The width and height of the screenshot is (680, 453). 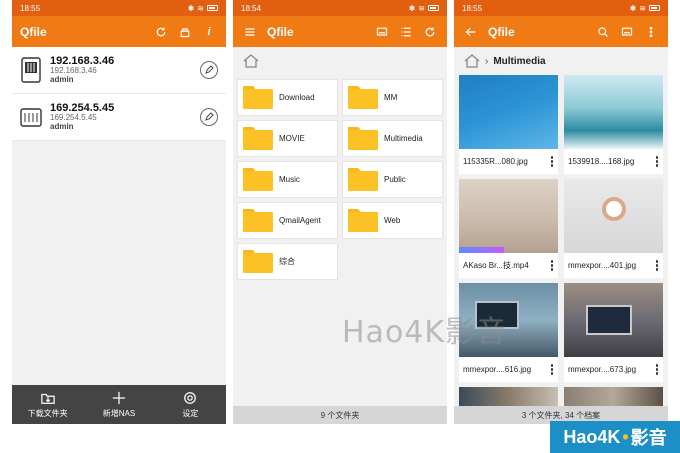 What do you see at coordinates (392, 179) in the screenshot?
I see `folder-item: Public` at bounding box center [392, 179].